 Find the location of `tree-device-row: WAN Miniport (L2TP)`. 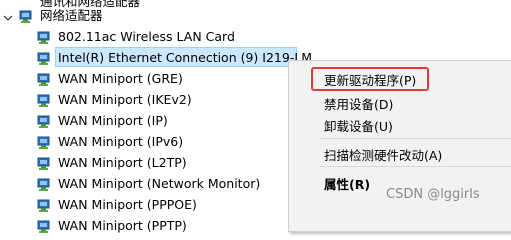

tree-device-row: WAN Miniport (L2TP) is located at coordinates (112, 162).